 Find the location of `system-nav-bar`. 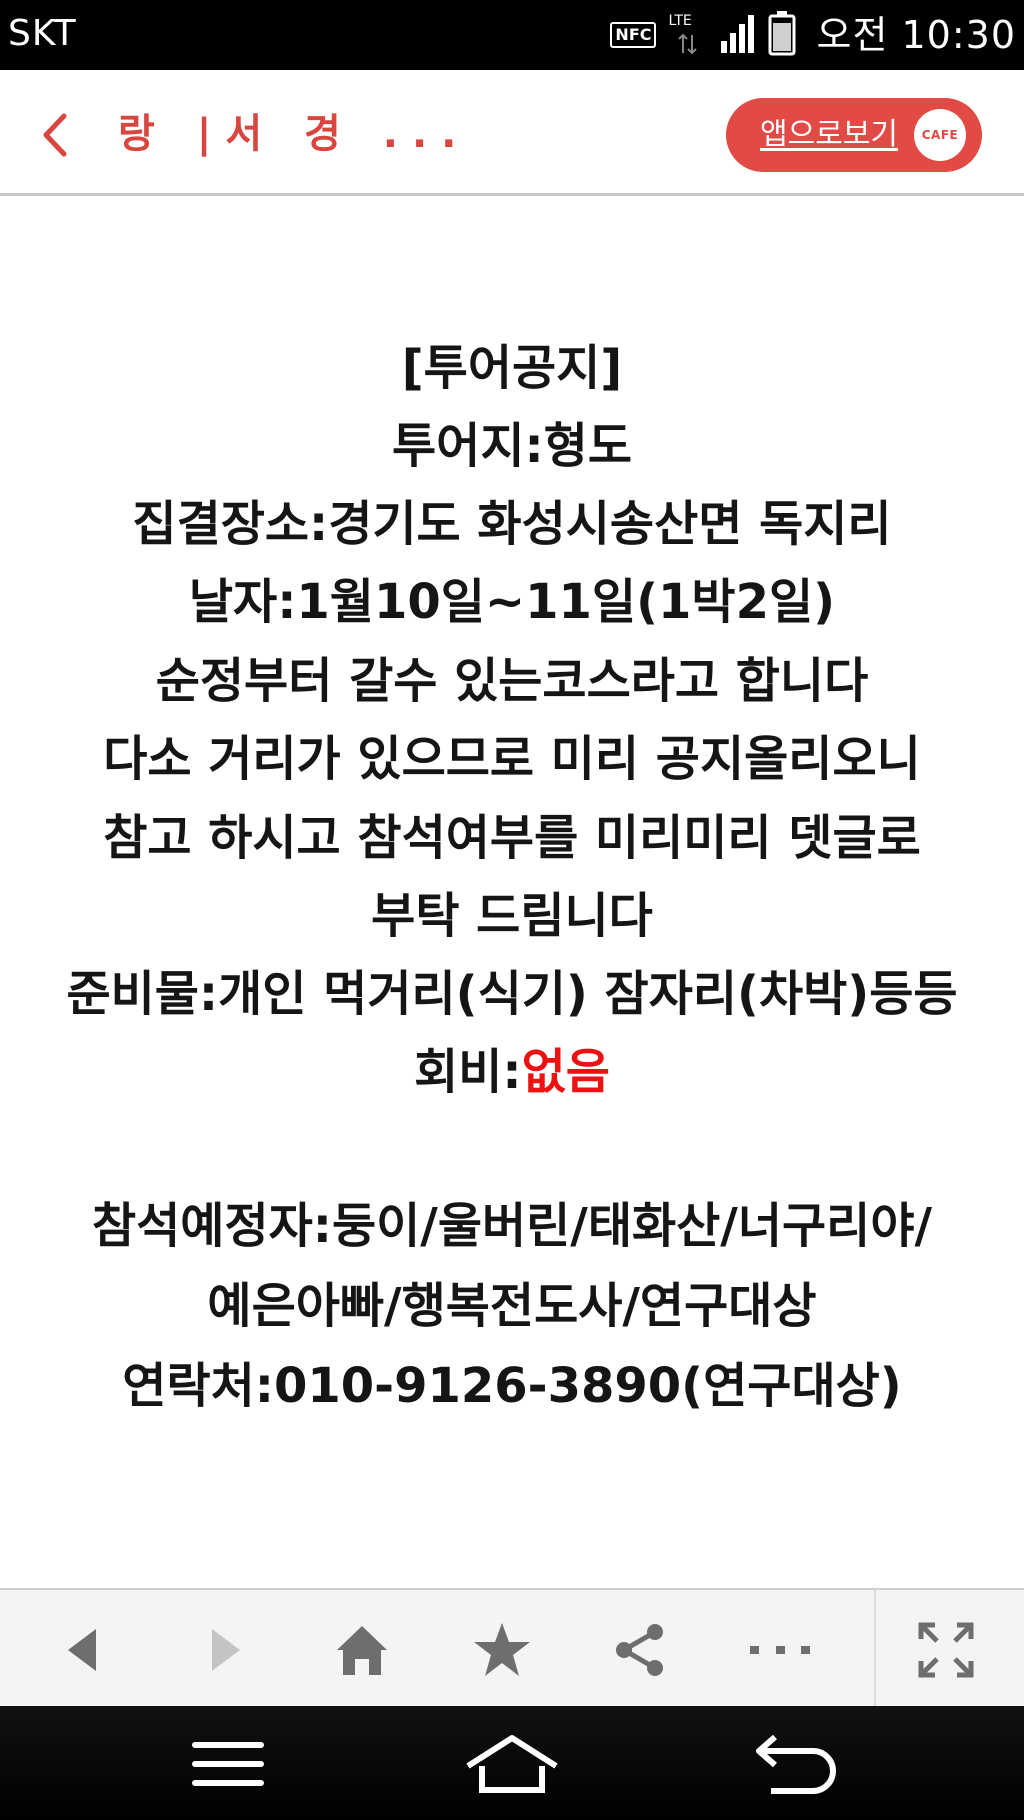

system-nav-bar is located at coordinates (512, 1763).